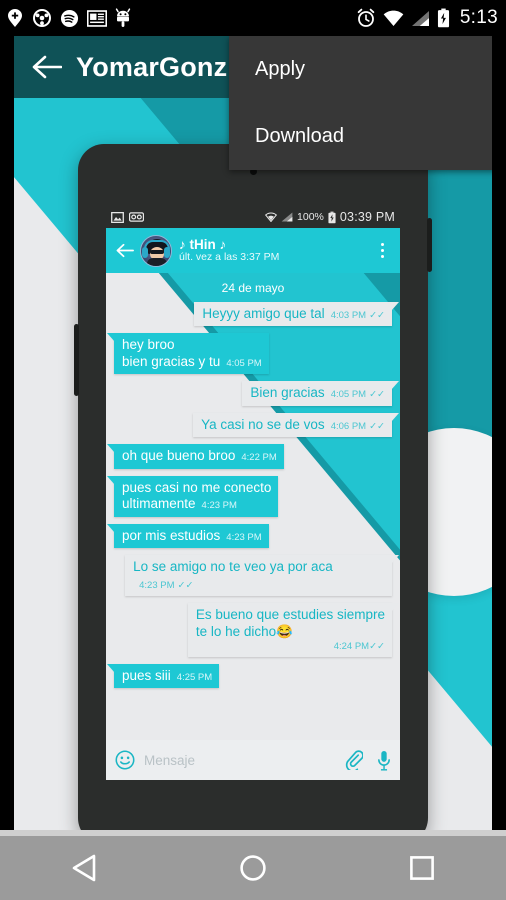 The width and height of the screenshot is (506, 900). What do you see at coordinates (157, 261) in the screenshot?
I see `avatar-body` at bounding box center [157, 261].